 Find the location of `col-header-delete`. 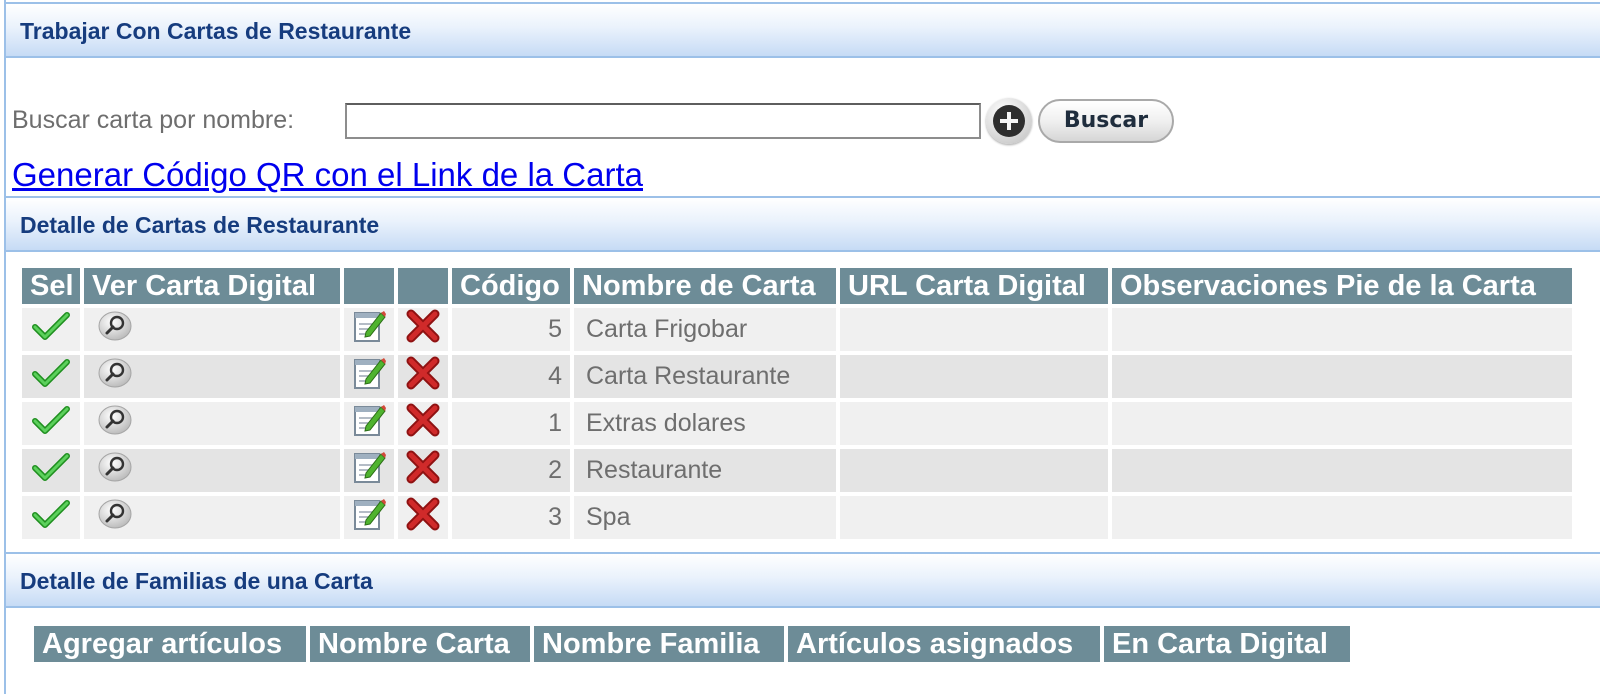

col-header-delete is located at coordinates (423, 288).